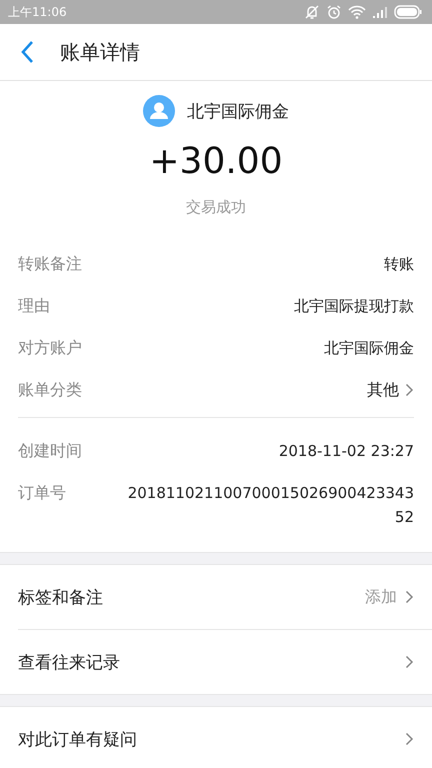 This screenshot has height=768, width=432. Describe the element at coordinates (216, 207) in the screenshot. I see `transaction-status: 交易成功` at that location.